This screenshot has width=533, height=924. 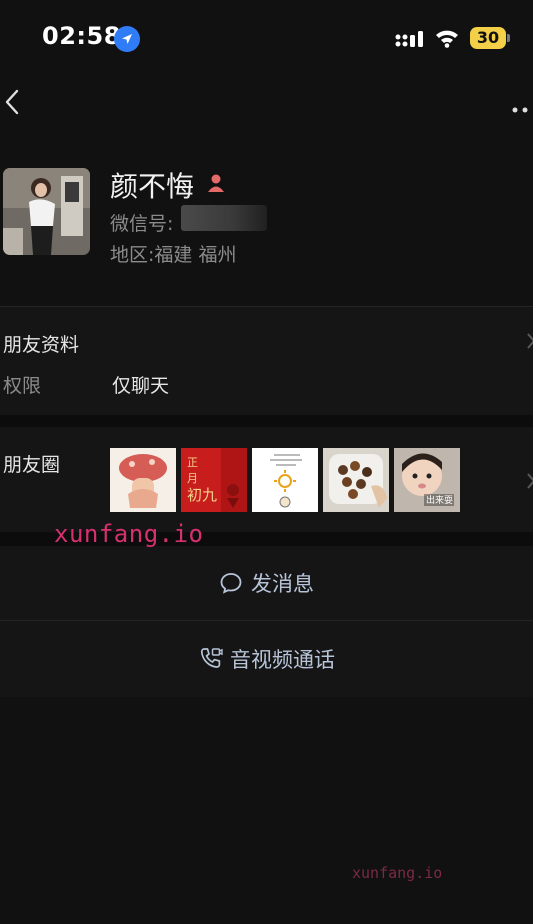 What do you see at coordinates (410, 39) in the screenshot?
I see `cellular-signal-icon` at bounding box center [410, 39].